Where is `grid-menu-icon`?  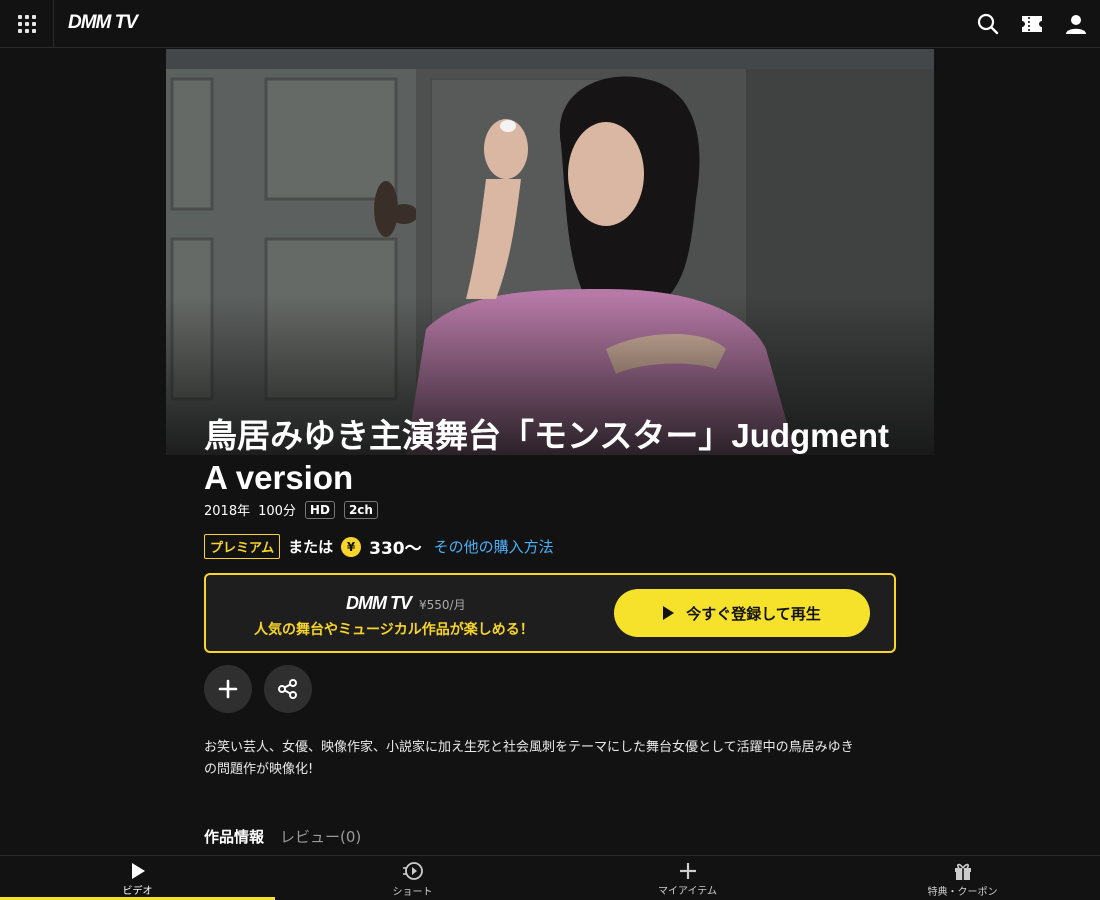 grid-menu-icon is located at coordinates (27, 24).